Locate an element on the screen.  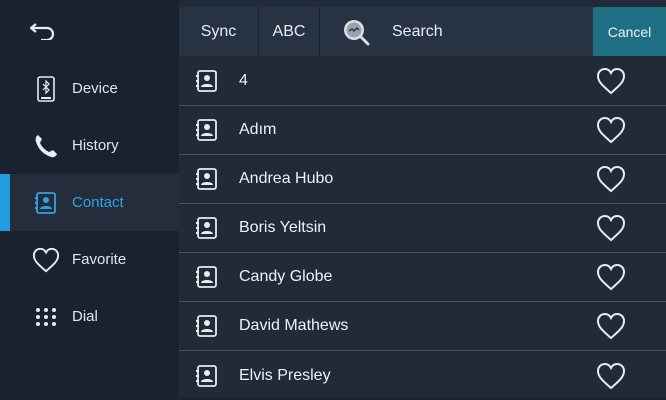
sidebar-item-device: Device is located at coordinates (89, 88).